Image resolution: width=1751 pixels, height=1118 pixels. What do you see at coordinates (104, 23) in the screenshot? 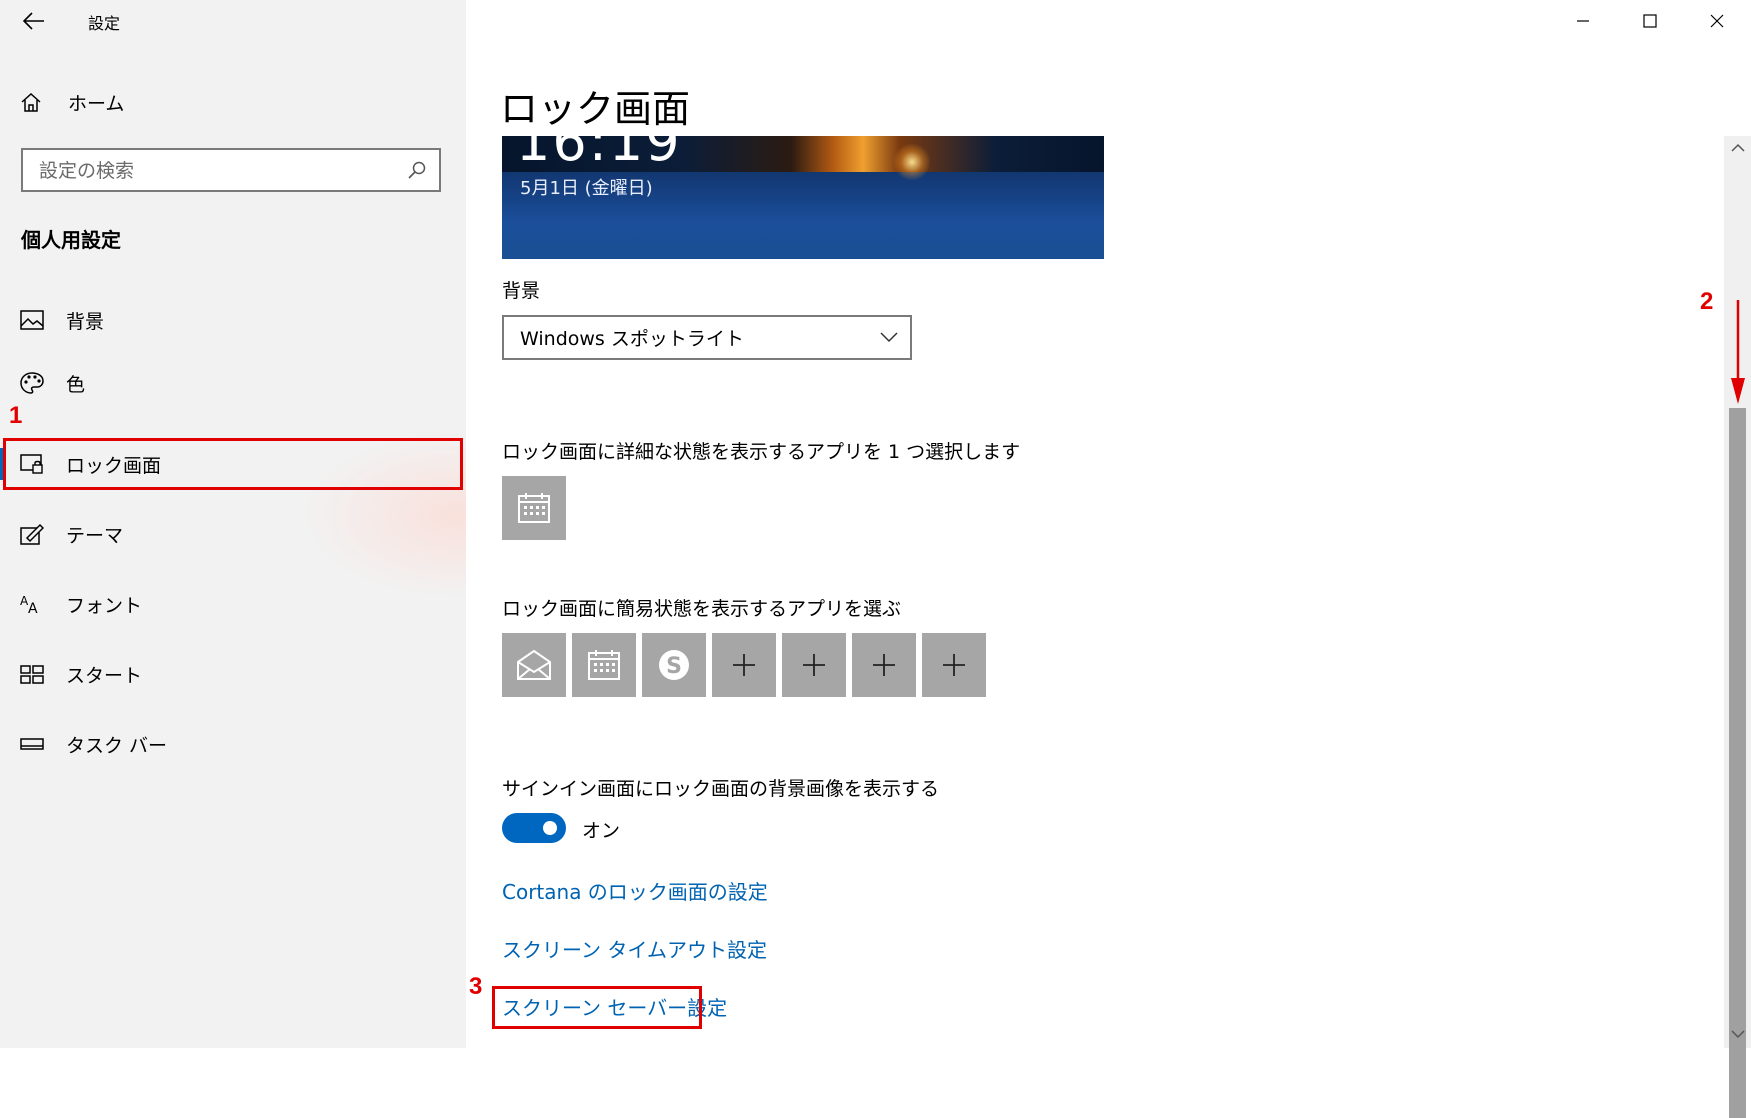
I see `app-title: 設定` at bounding box center [104, 23].